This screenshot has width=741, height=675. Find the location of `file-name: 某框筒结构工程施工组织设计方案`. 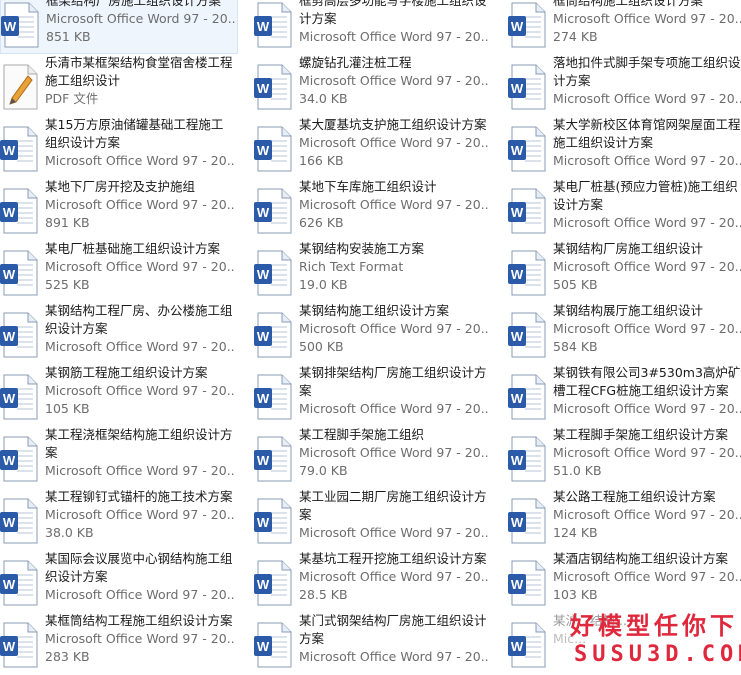

file-name: 某框筒结构工程施工组织设计方案 is located at coordinates (139, 620).